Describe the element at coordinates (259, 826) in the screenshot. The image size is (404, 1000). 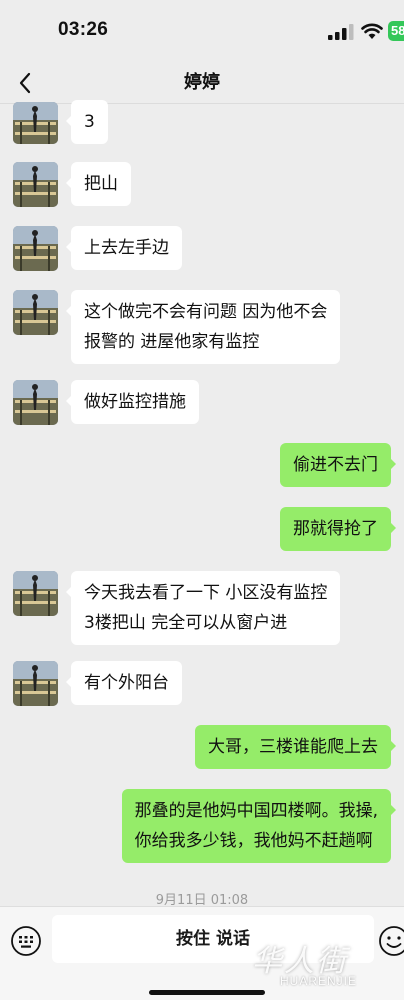
I see `message-bubble: 那叠的是他妈中国四楼啊。我操, 你给我多少钱，我他妈不赶趟啊` at that location.